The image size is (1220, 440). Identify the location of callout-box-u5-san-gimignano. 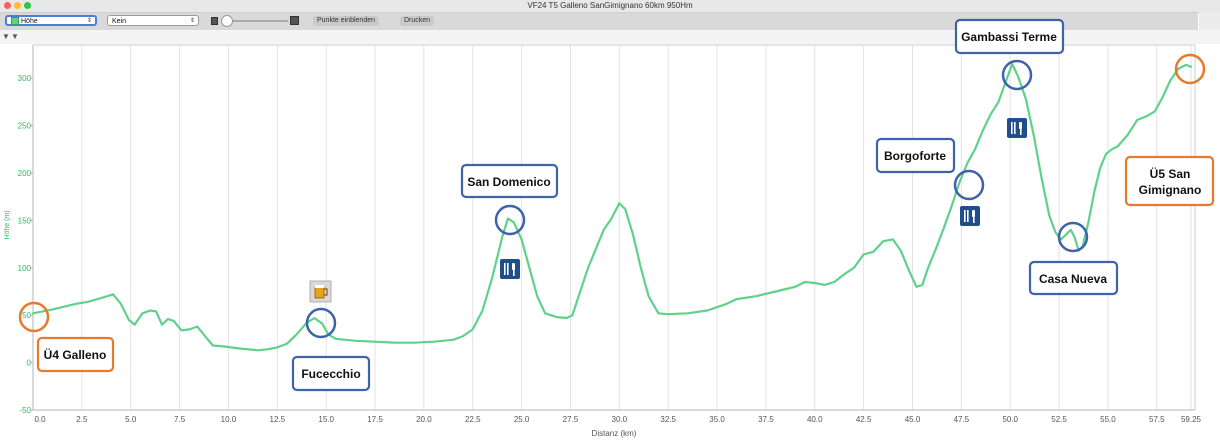
(1169, 181).